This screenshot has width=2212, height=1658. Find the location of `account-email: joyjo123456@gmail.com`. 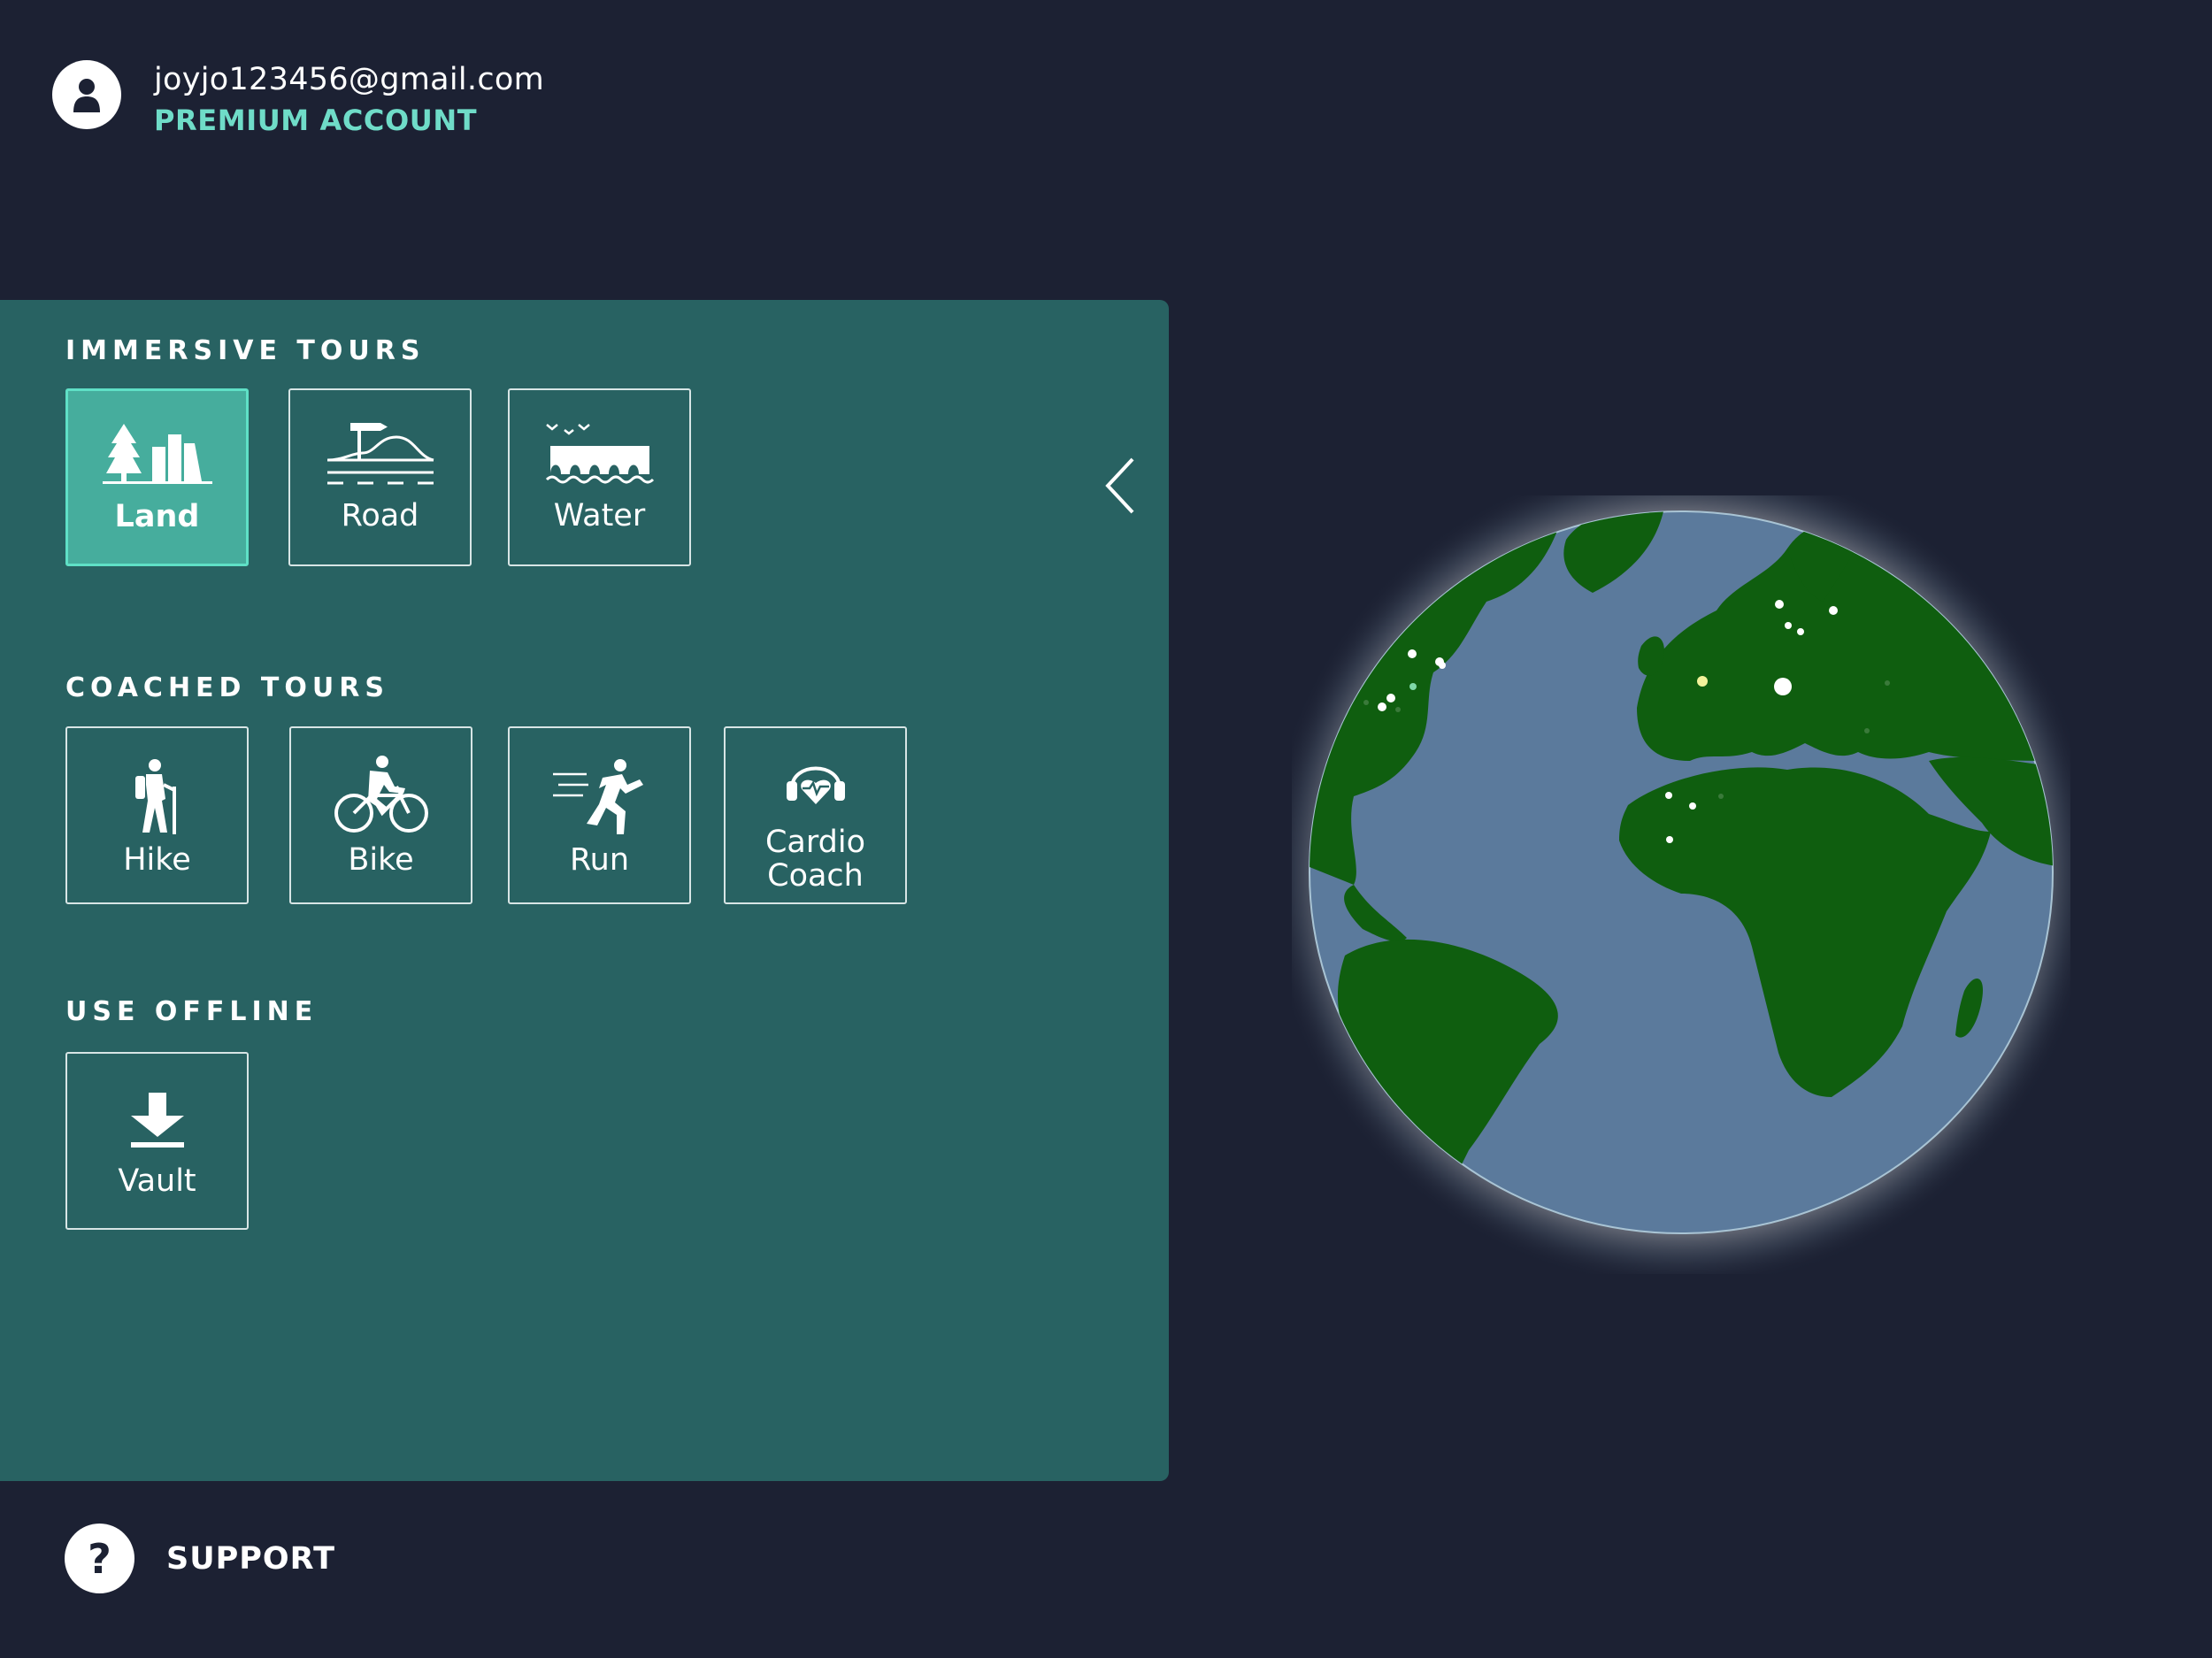

account-email: joyjo123456@gmail.com is located at coordinates (349, 80).